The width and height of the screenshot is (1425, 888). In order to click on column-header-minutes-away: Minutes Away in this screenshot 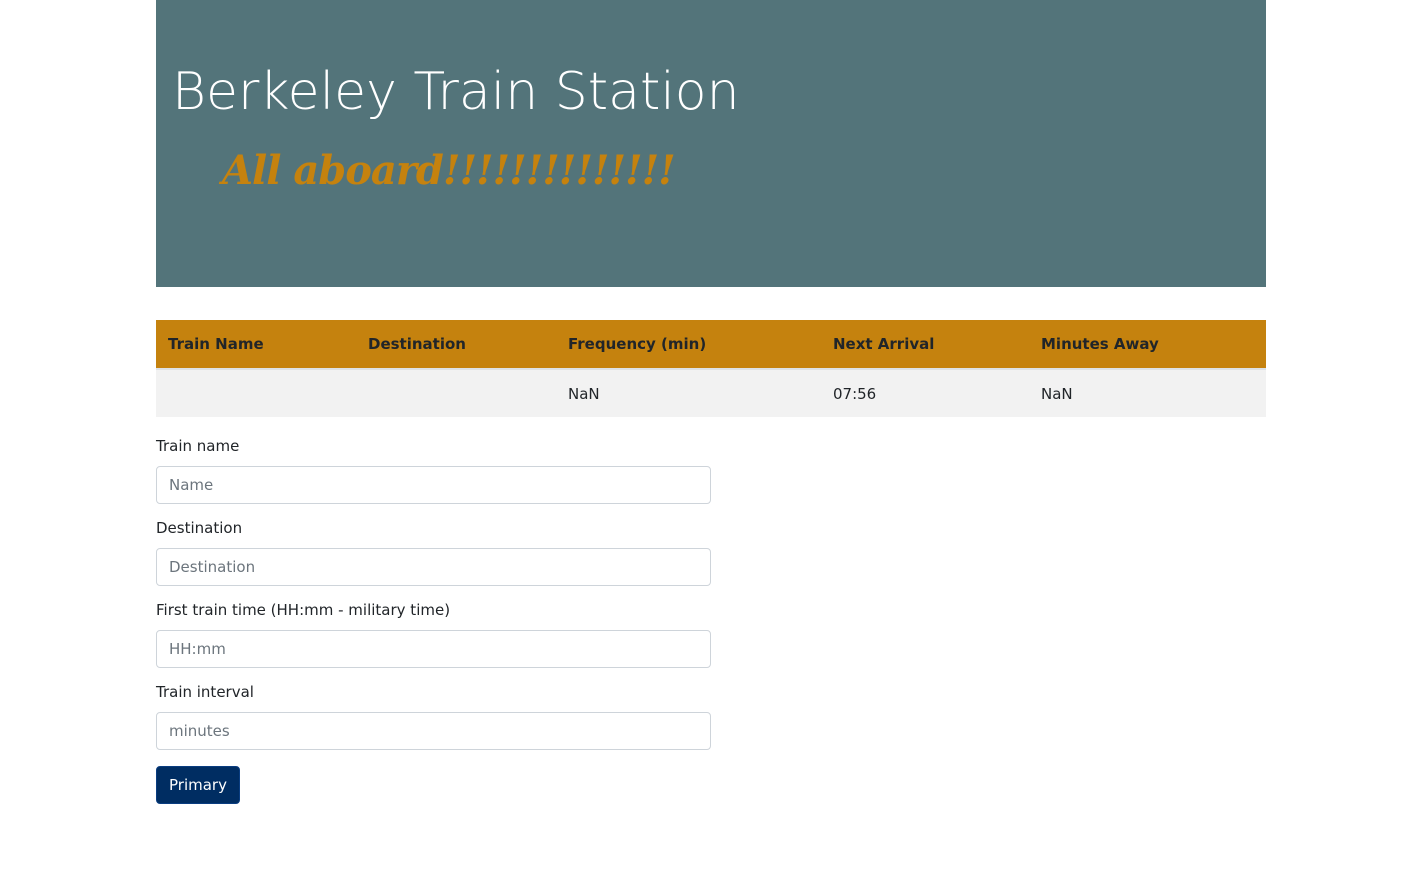, I will do `click(1147, 345)`.